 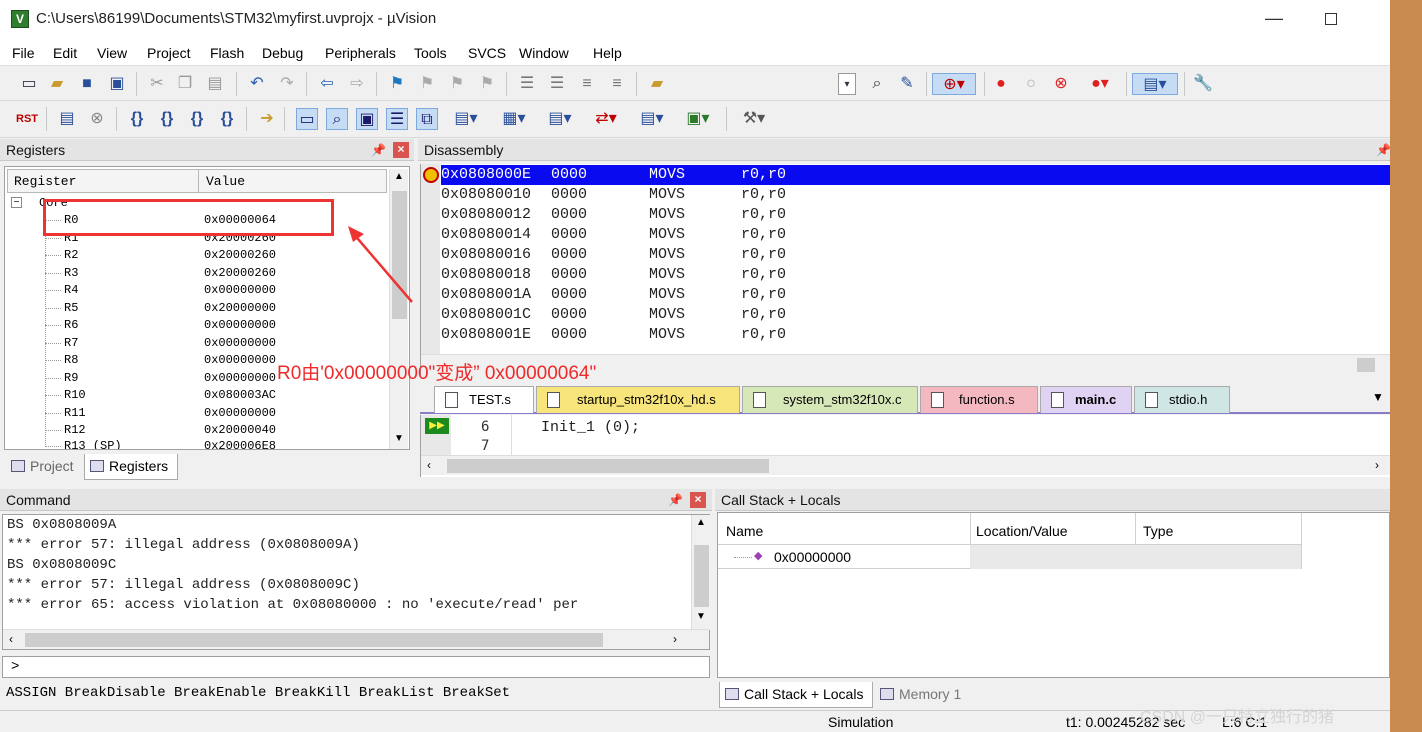 What do you see at coordinates (87, 84) in the screenshot?
I see `save-icon: ■` at bounding box center [87, 84].